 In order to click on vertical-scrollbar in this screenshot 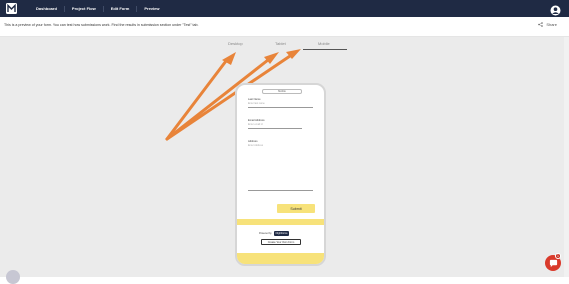, I will do `click(566, 157)`.